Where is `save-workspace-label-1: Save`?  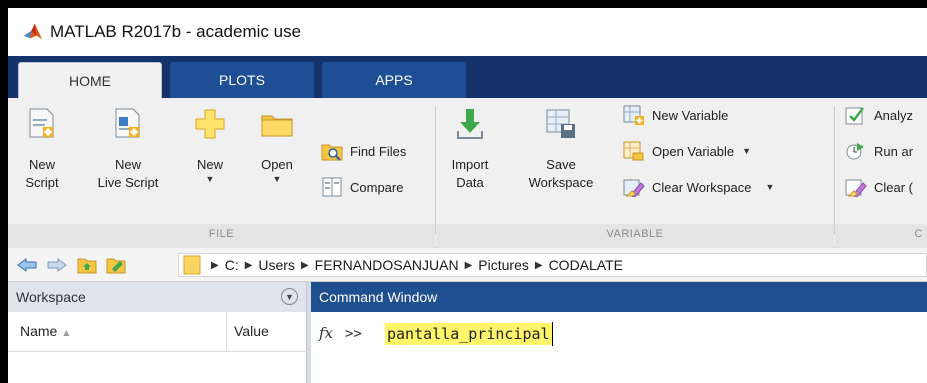
save-workspace-label-1: Save is located at coordinates (561, 164).